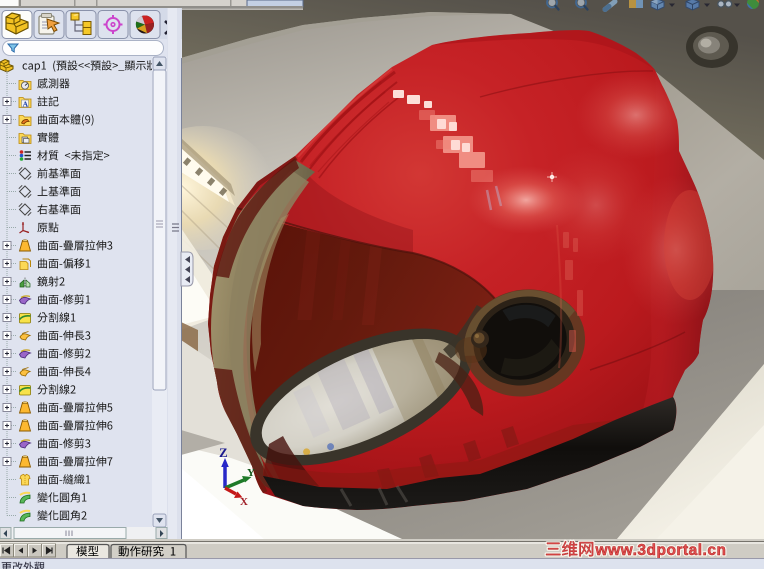 The image size is (764, 569). Describe the element at coordinates (26, 104) in the screenshot. I see `svg-text: A` at that location.